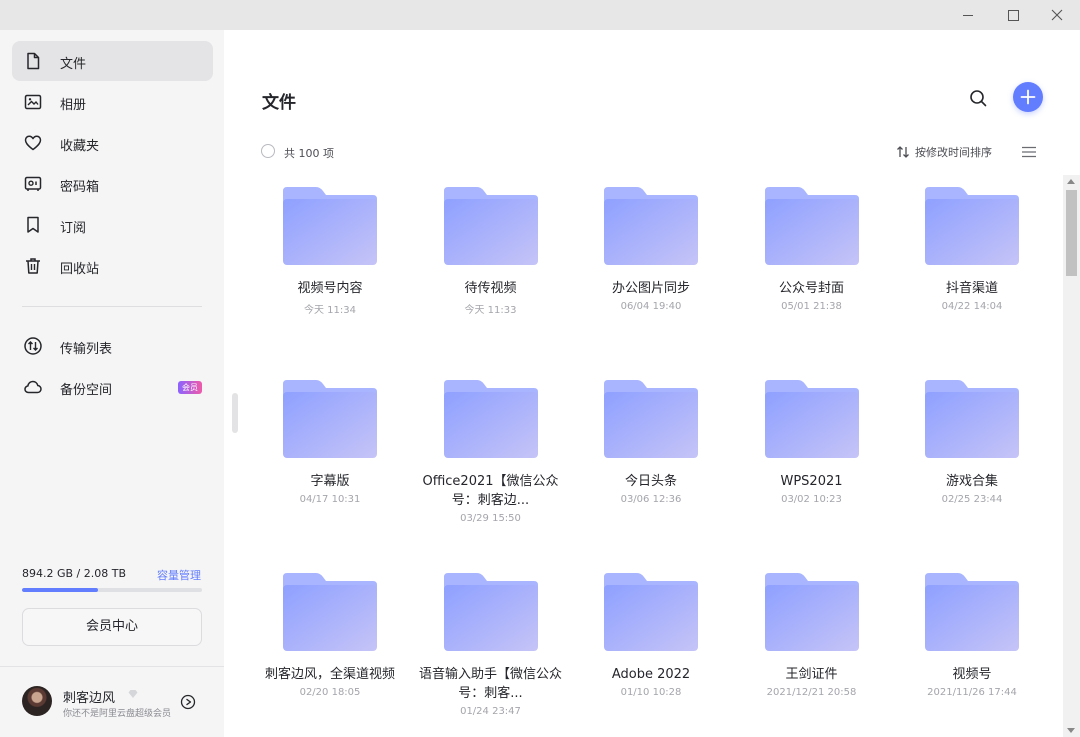  What do you see at coordinates (33, 183) in the screenshot?
I see `safe-icon` at bounding box center [33, 183].